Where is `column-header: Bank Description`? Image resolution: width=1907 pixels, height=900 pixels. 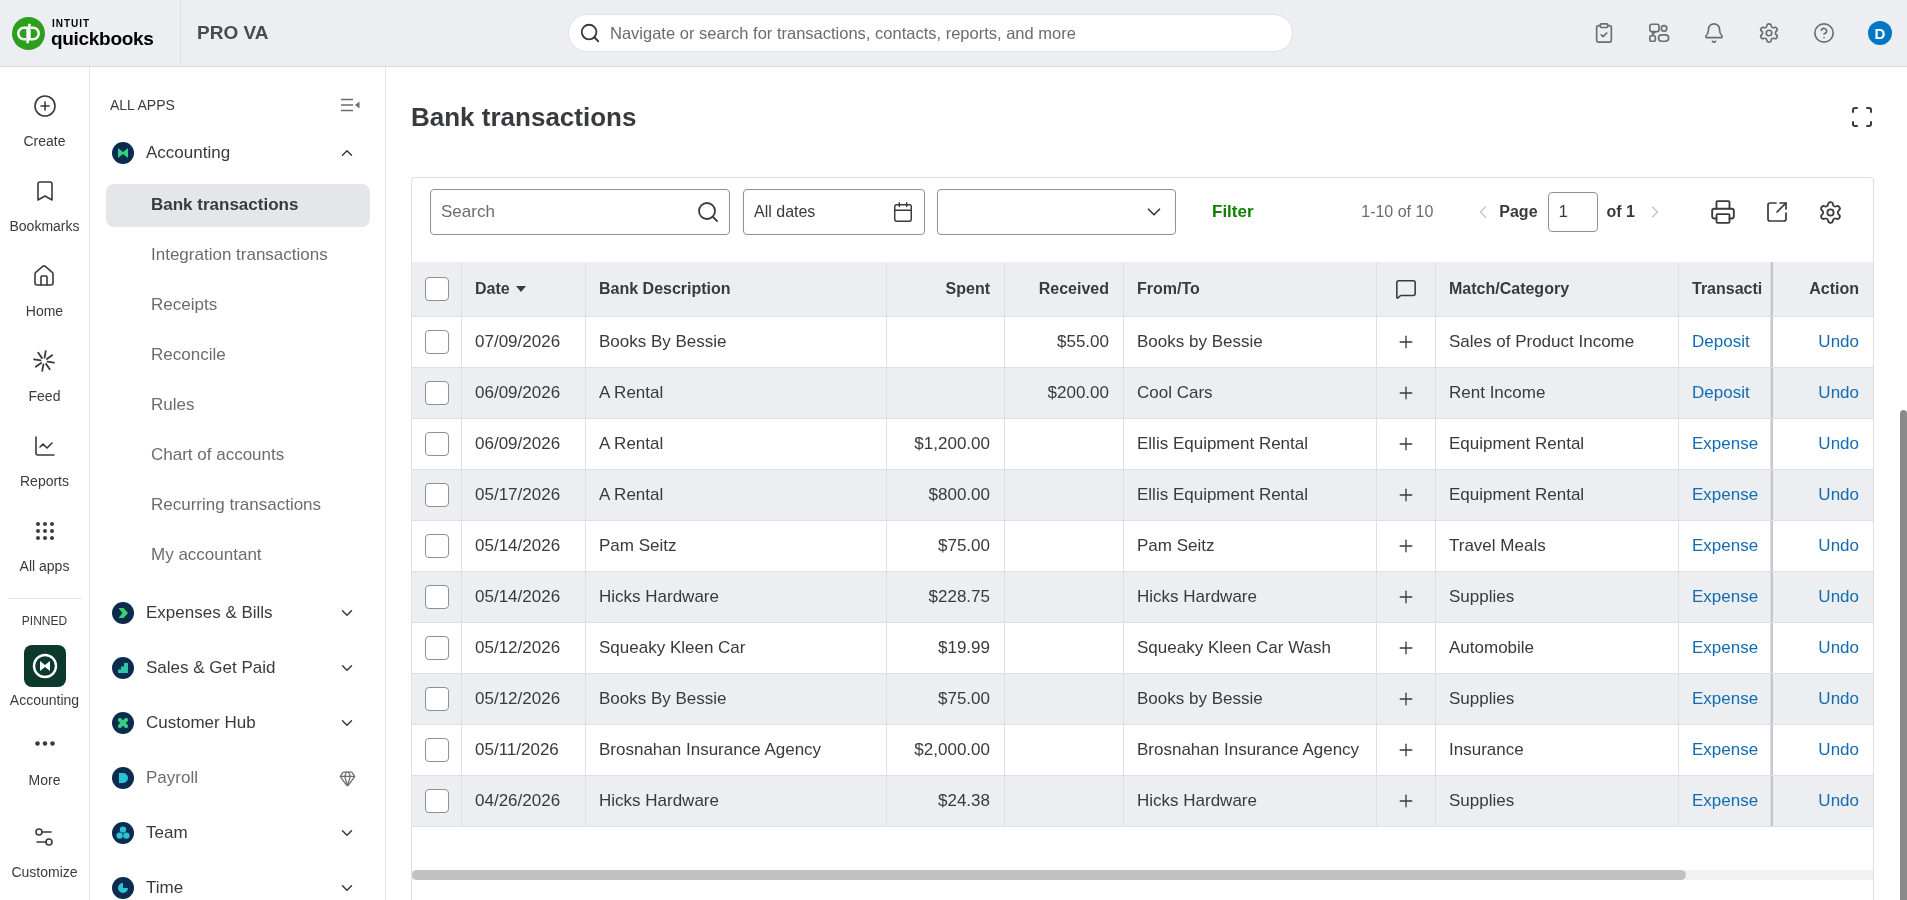
column-header: Bank Description is located at coordinates (736, 289).